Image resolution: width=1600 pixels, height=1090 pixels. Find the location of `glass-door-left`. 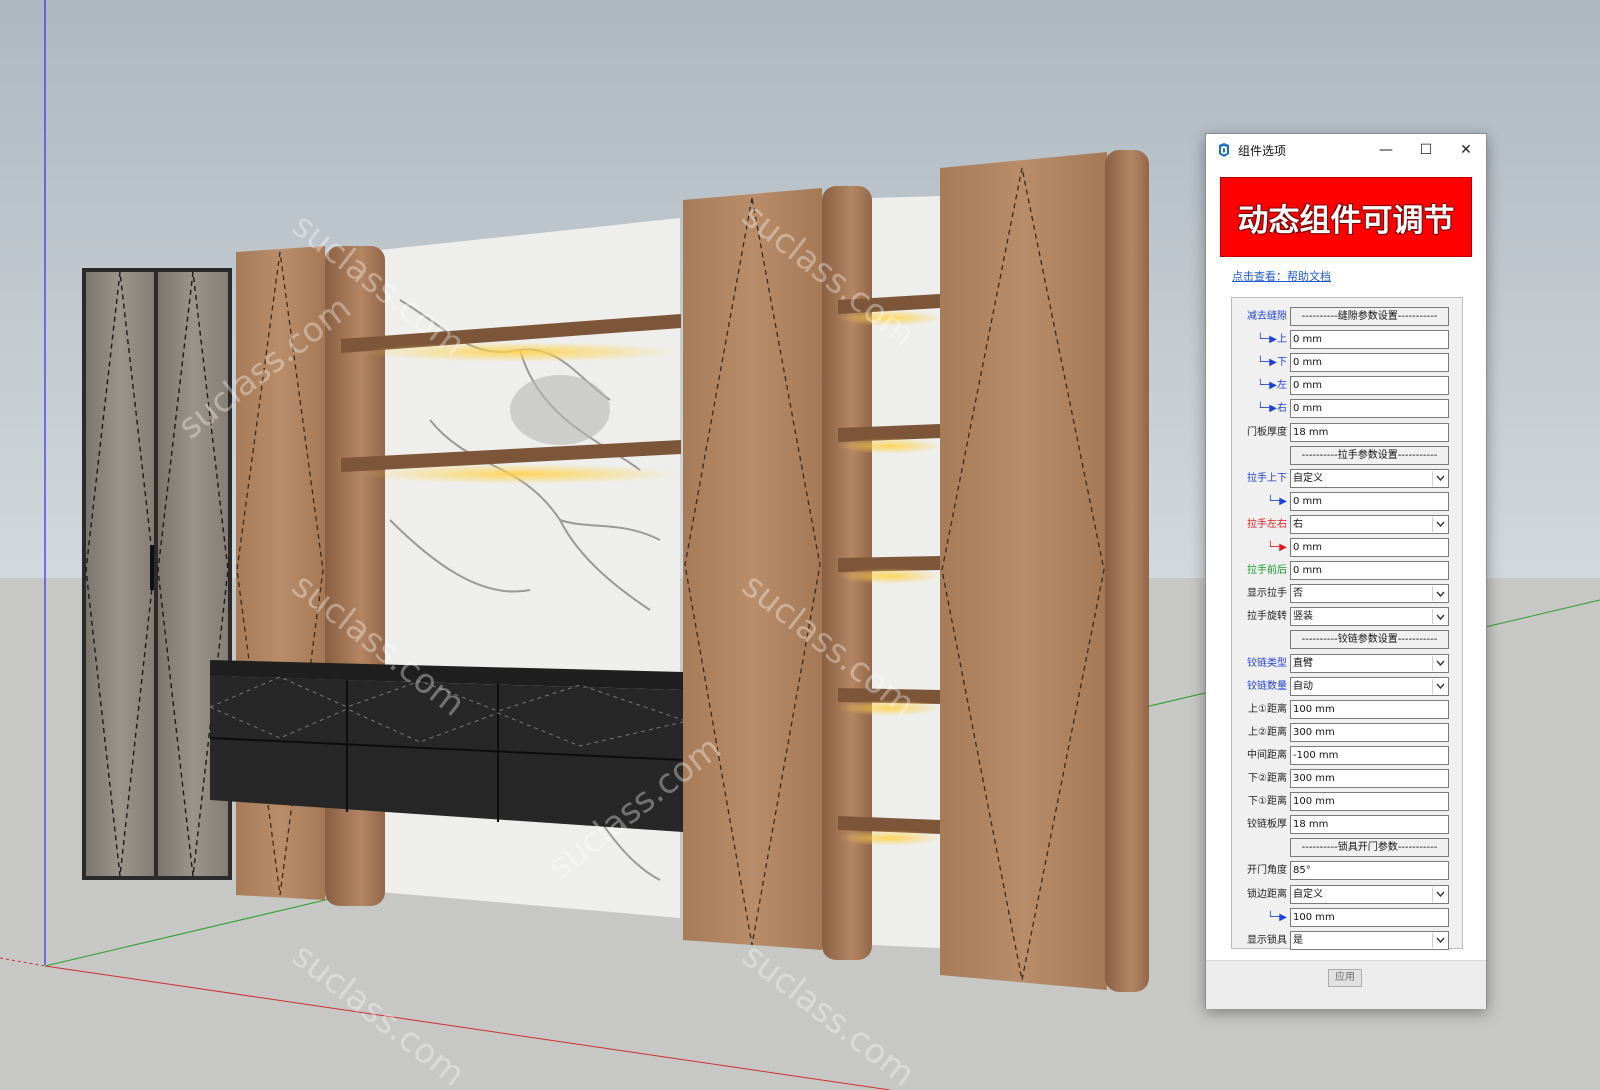

glass-door-left is located at coordinates (120, 574).